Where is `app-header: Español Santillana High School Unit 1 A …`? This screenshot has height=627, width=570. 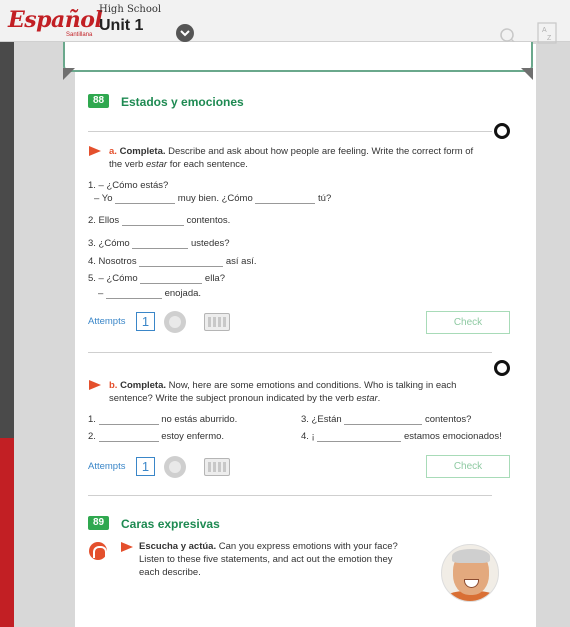
app-header: Español Santillana High School Unit 1 A … is located at coordinates (285, 23).